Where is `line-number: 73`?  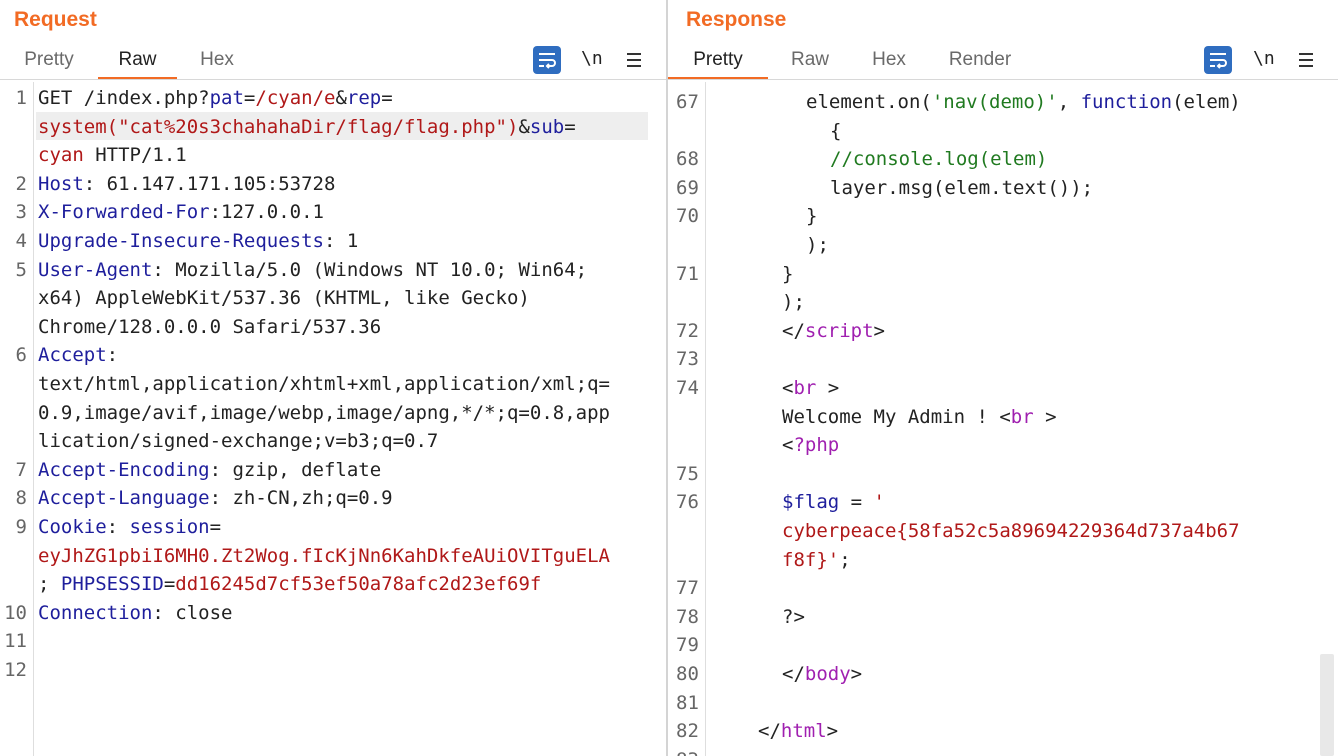
line-number: 73 is located at coordinates (687, 359).